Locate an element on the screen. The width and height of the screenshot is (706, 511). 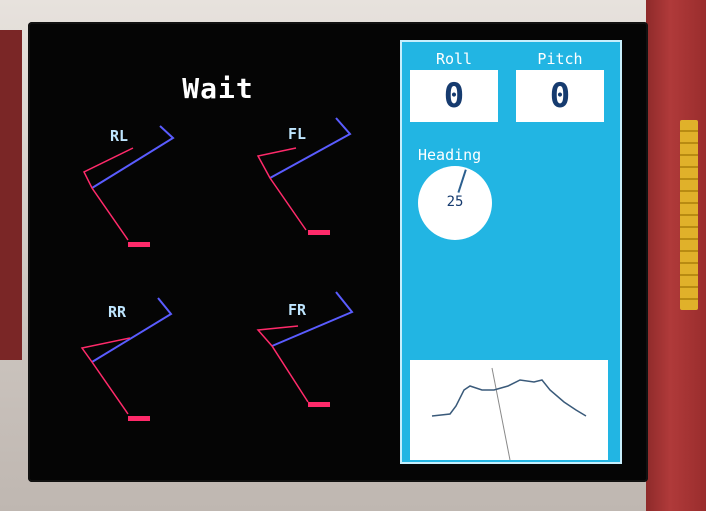
leg-rl-lower is located at coordinates (108, 194).